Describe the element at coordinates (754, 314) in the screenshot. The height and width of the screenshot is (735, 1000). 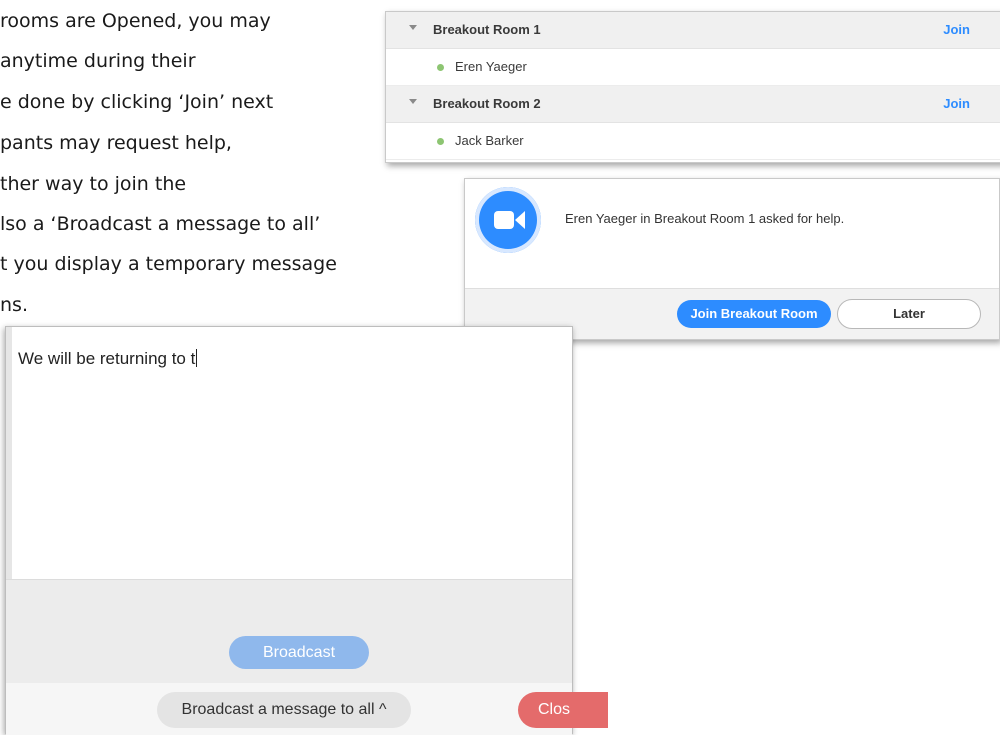
I see `join-breakout-room-button: Join Breakout Room` at that location.